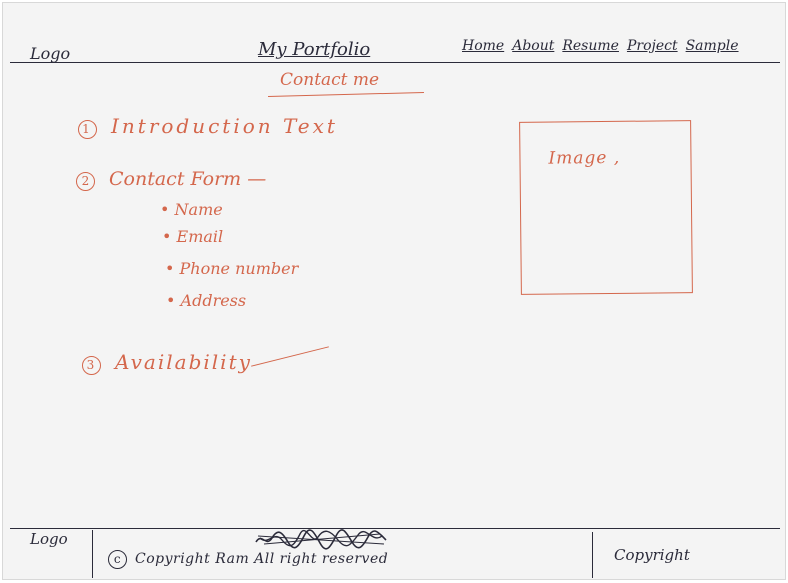  What do you see at coordinates (191, 209) in the screenshot?
I see `field-name: • Name` at bounding box center [191, 209].